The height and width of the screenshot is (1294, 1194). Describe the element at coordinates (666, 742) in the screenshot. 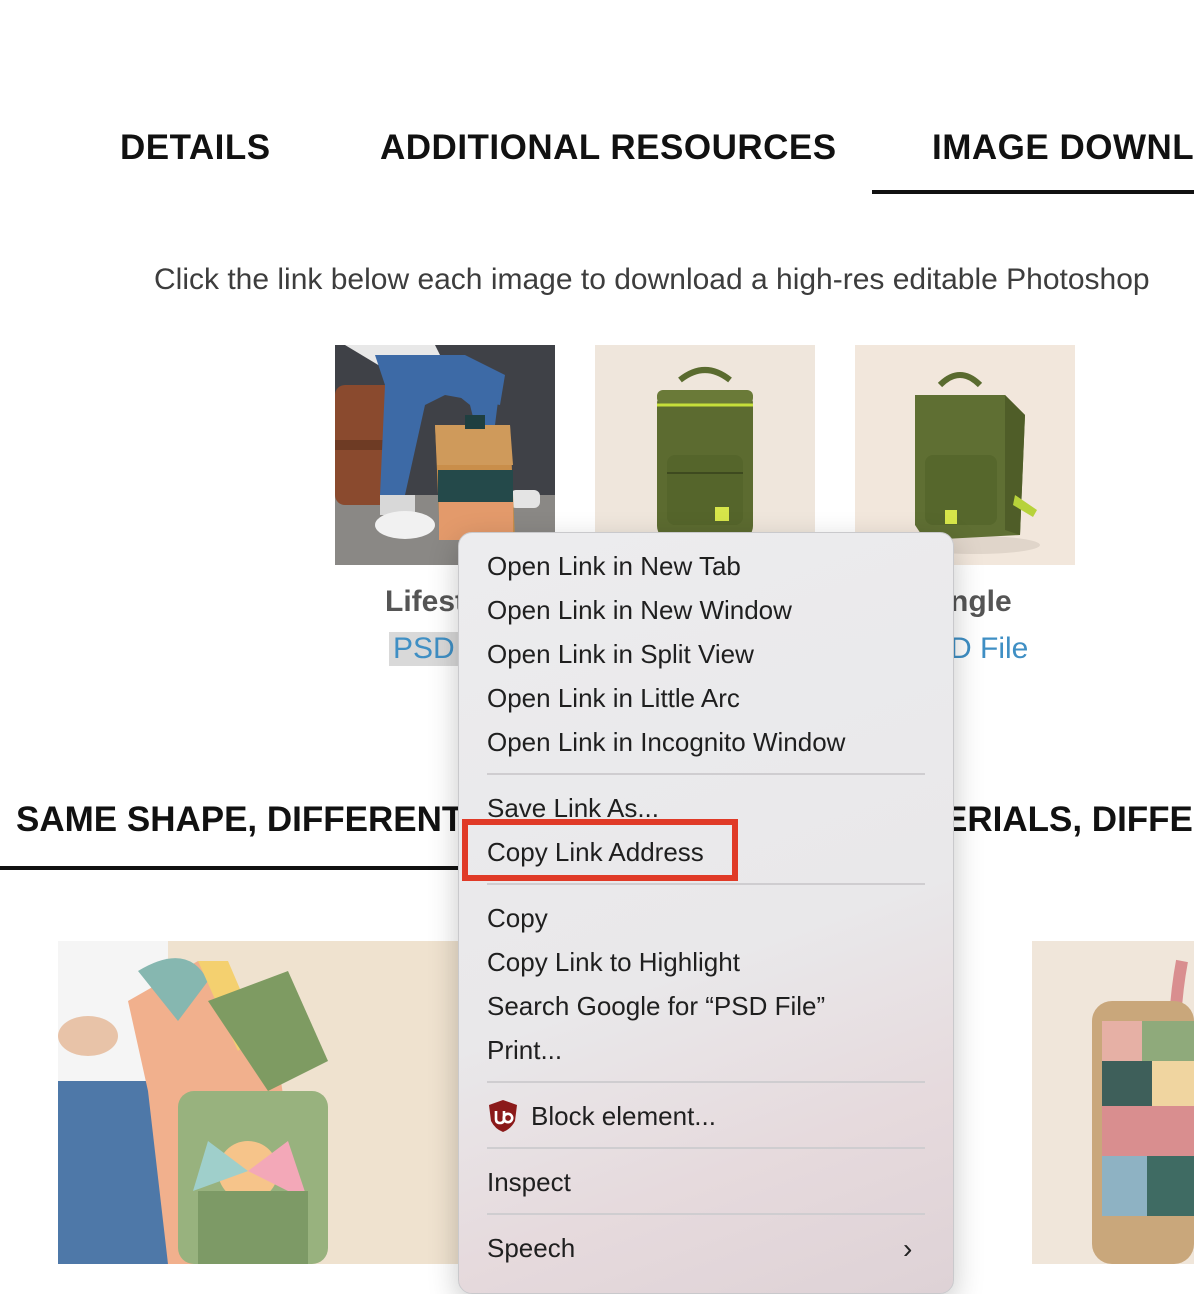

I see `menu-open-incognito: Open Link in Incognito Window` at that location.